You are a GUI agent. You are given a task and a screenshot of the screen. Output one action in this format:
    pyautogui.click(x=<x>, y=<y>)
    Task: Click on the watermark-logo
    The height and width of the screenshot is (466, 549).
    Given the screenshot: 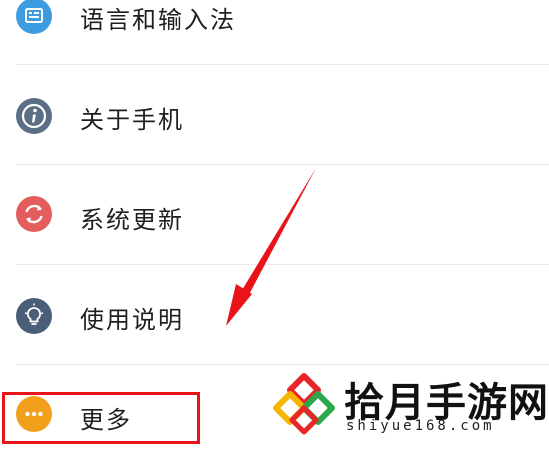 What is the action you would take?
    pyautogui.click(x=304, y=404)
    